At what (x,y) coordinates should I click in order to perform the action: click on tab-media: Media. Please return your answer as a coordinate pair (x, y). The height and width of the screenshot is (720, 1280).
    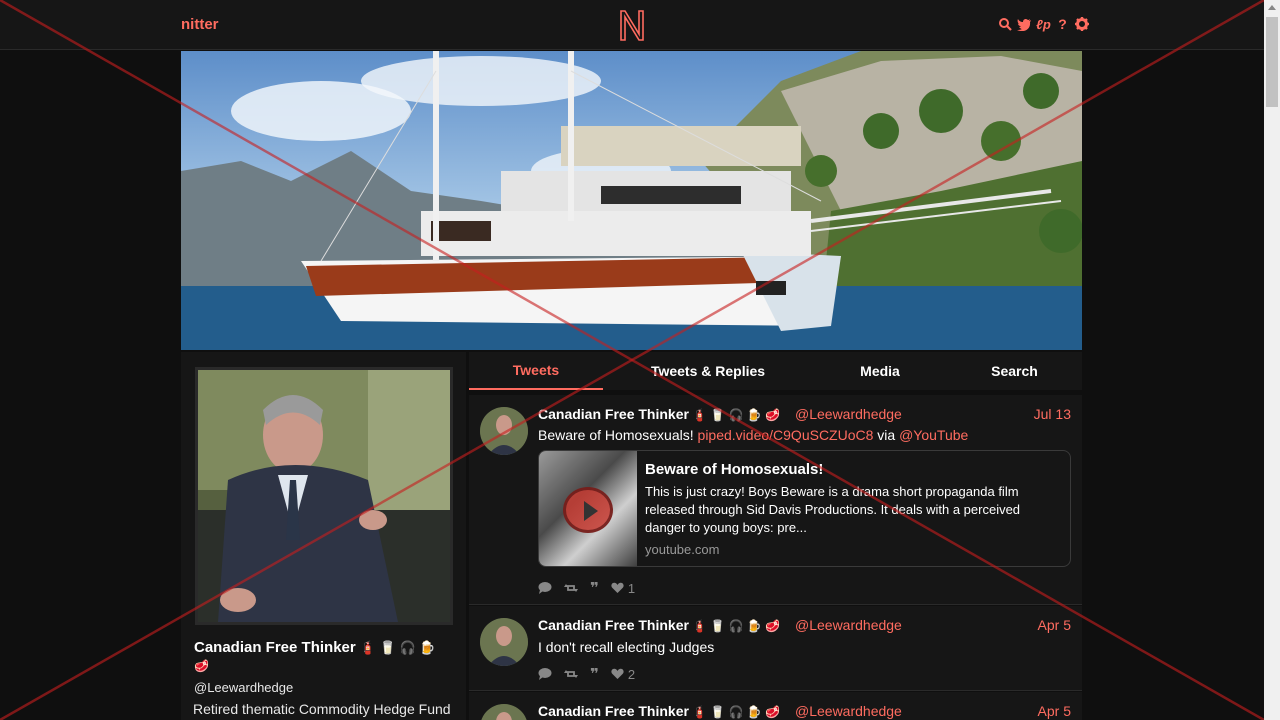
    Looking at the image, I should click on (880, 371).